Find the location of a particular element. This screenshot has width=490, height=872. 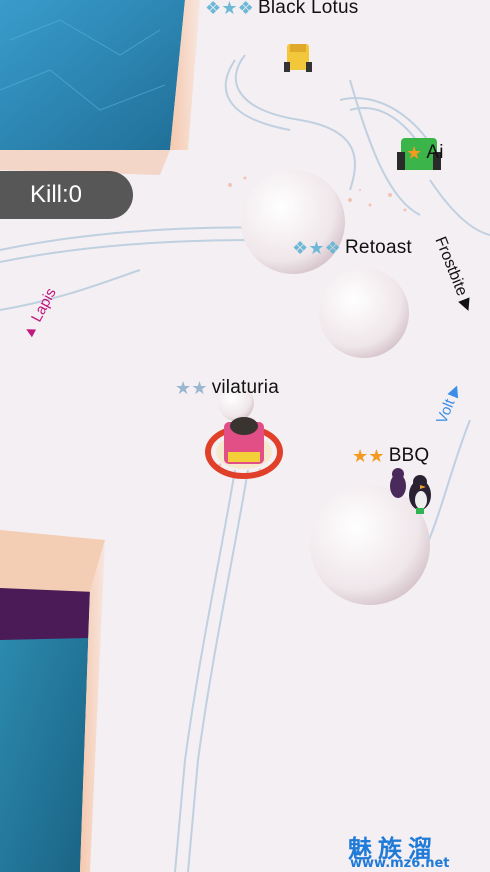

player-name: Ai is located at coordinates (435, 152).